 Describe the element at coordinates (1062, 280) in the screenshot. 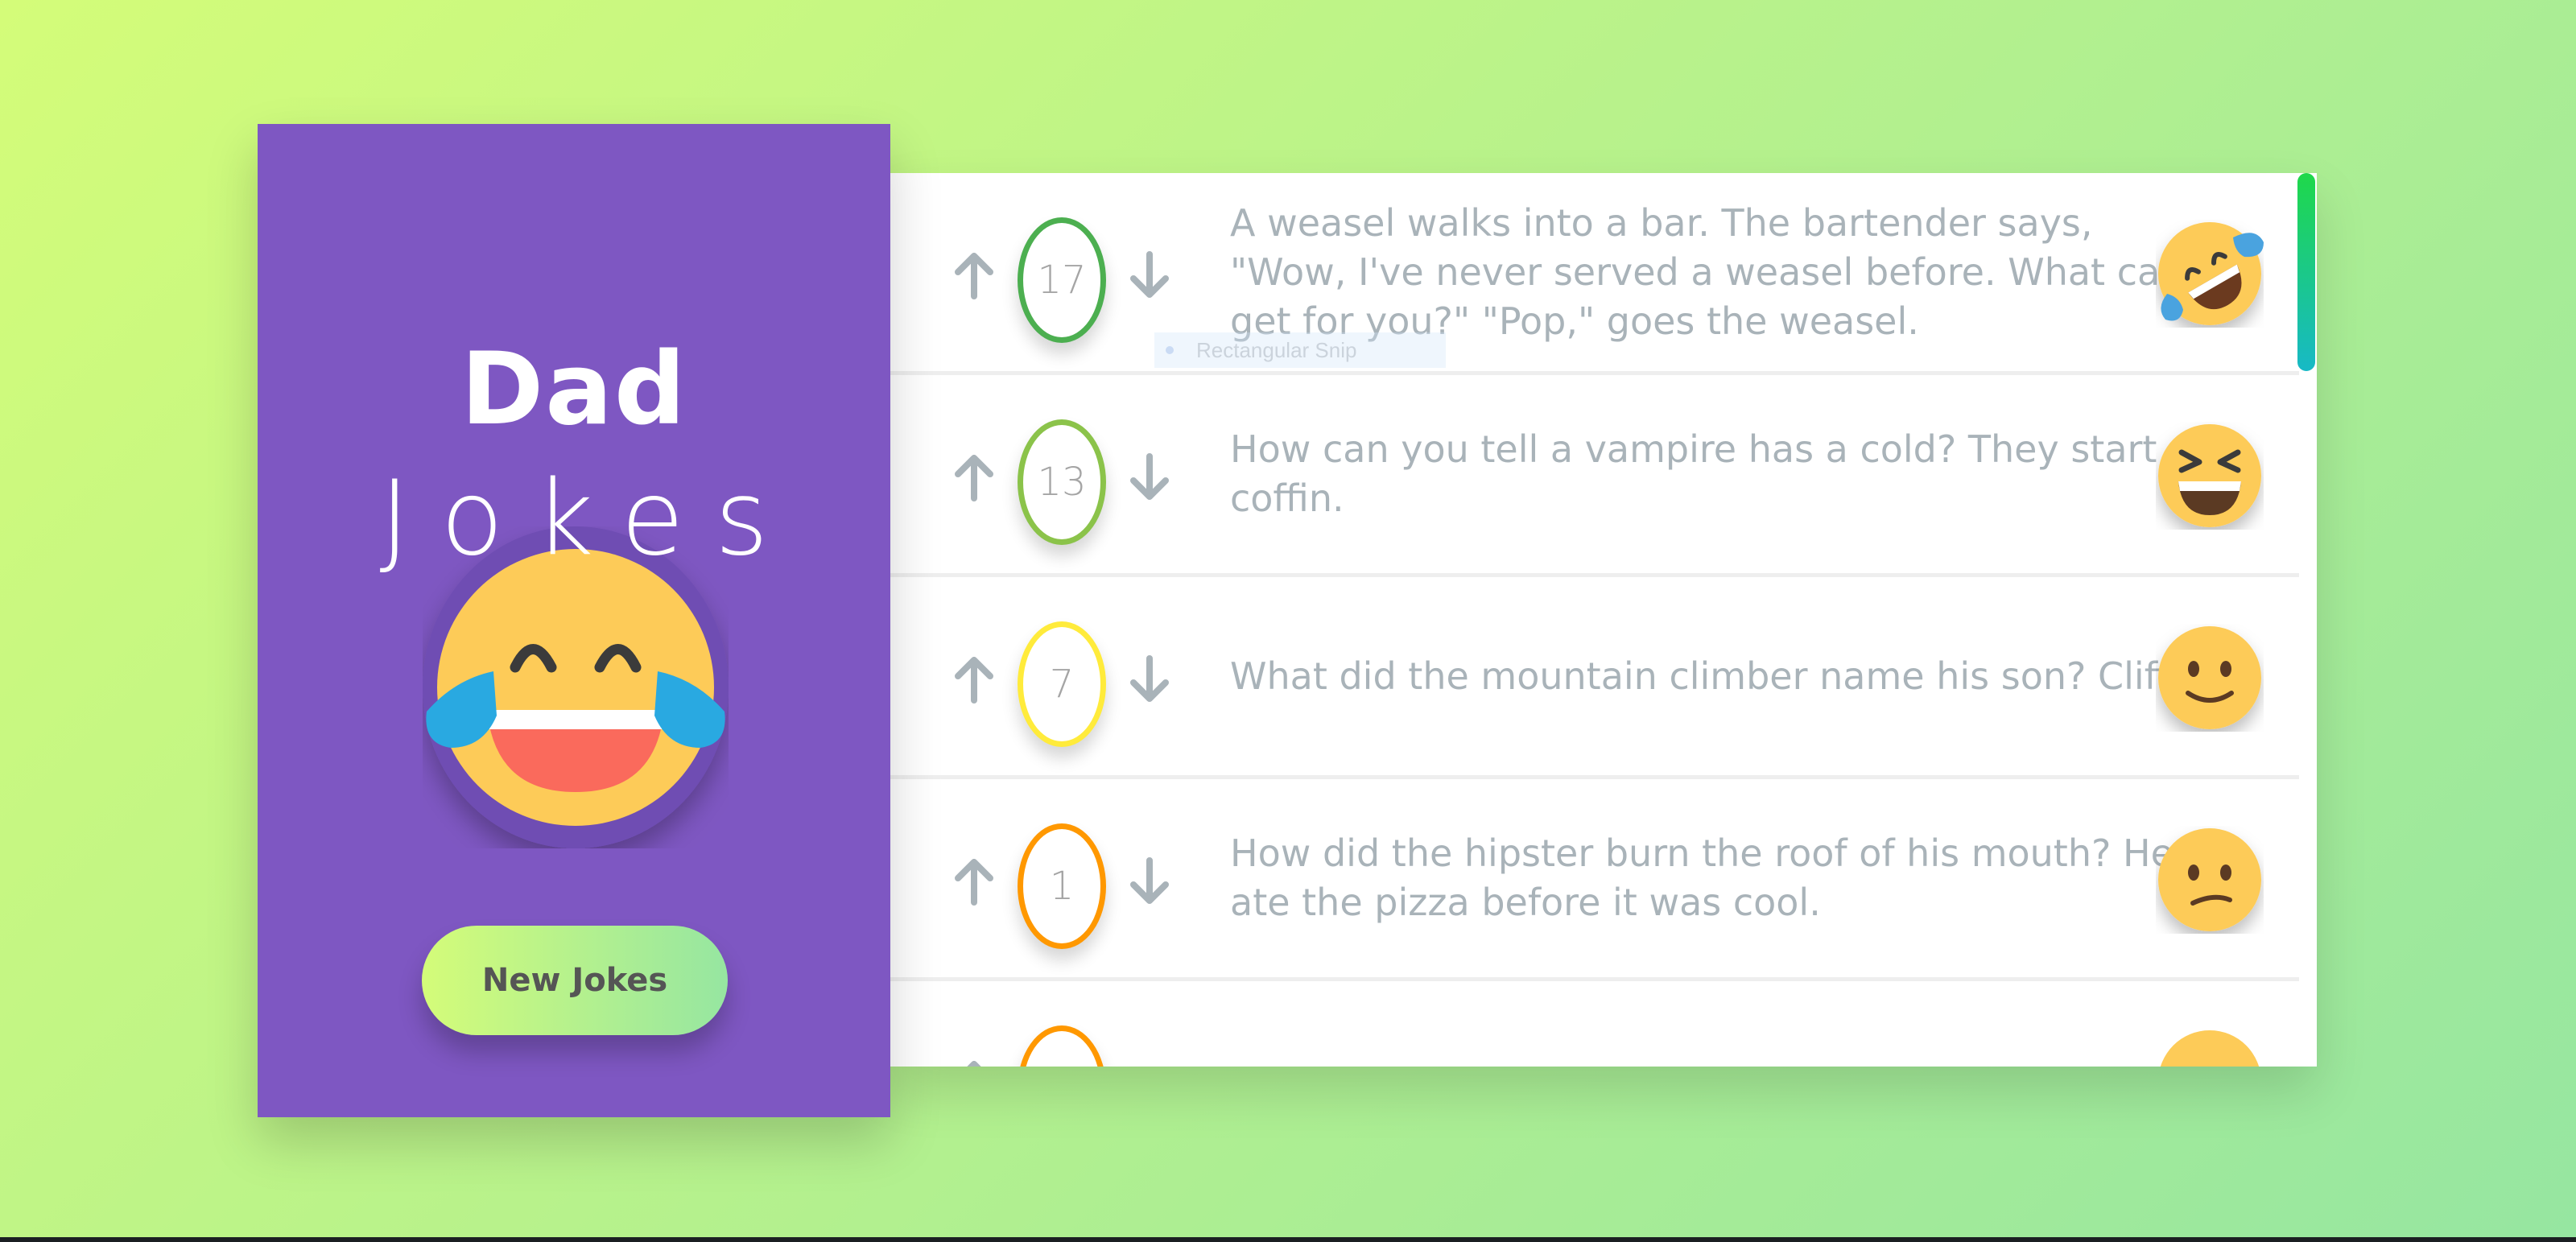

I see `vote-count-badge: 17` at that location.